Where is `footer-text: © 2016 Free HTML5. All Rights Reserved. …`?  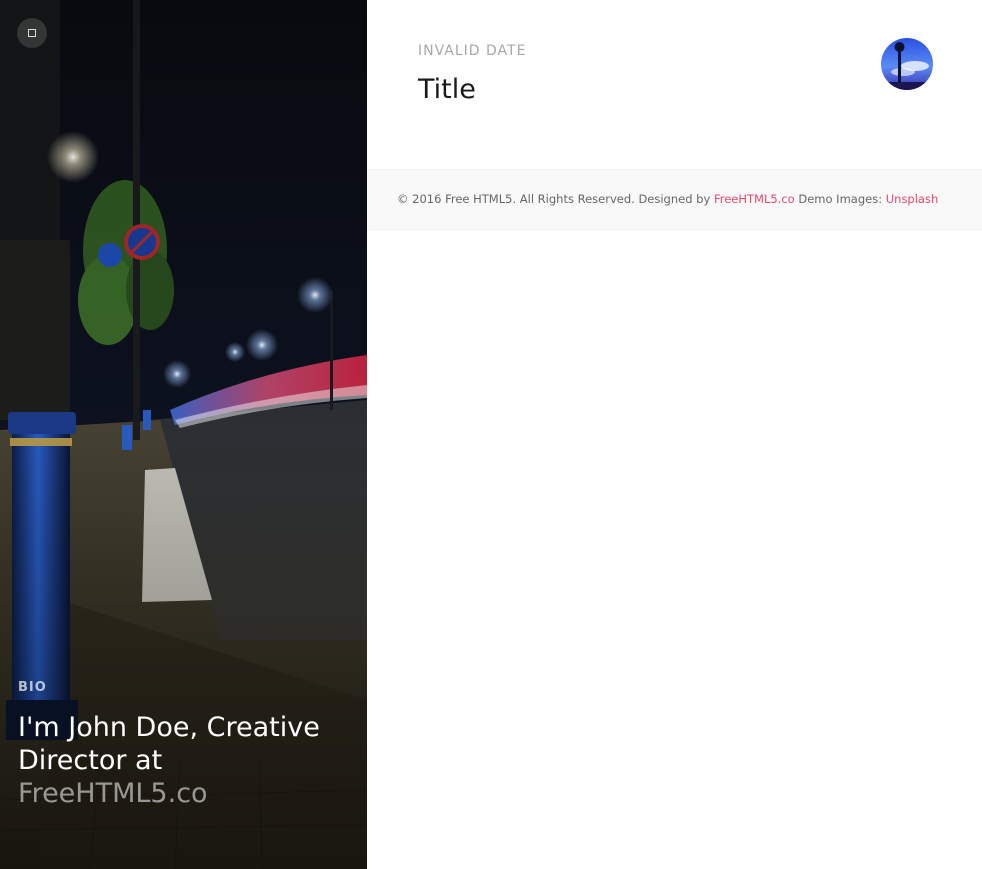 footer-text: © 2016 Free HTML5. All Rights Reserved. … is located at coordinates (667, 199).